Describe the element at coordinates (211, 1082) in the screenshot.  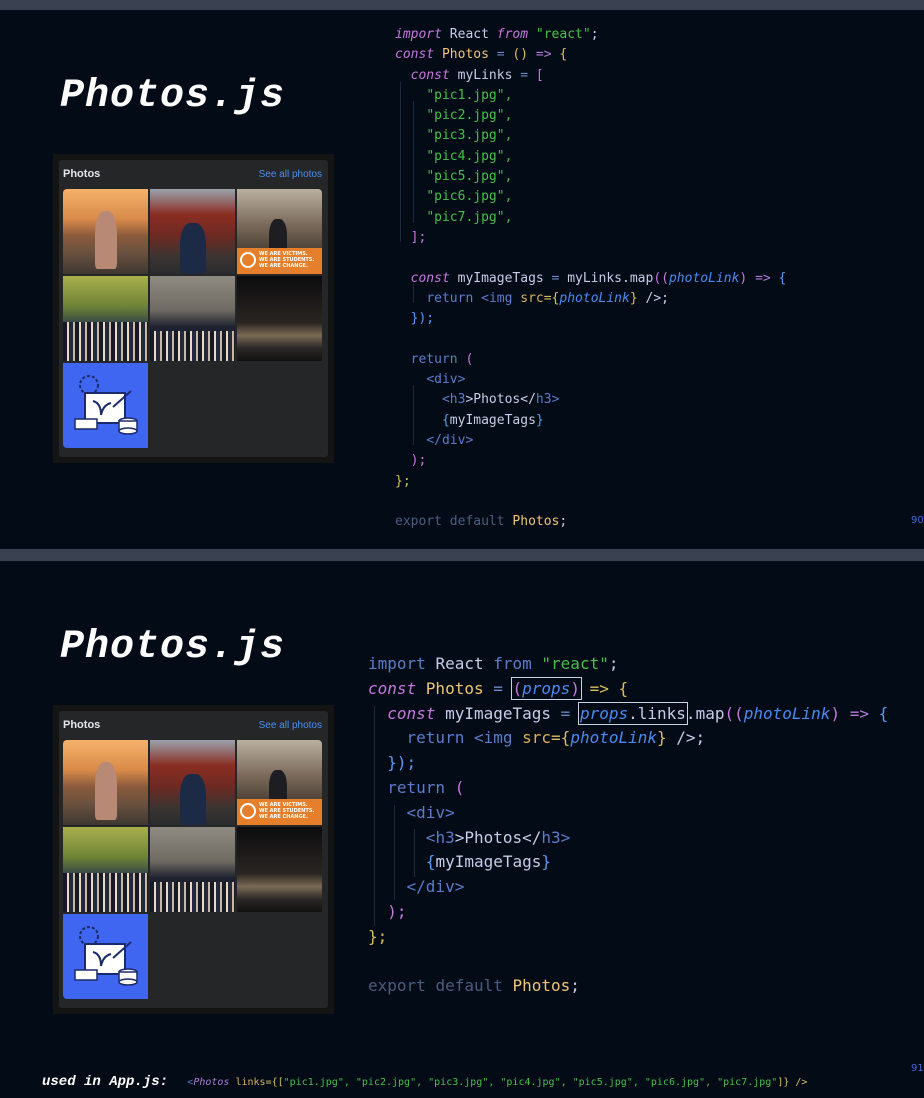
I see `footer-code: Photos` at that location.